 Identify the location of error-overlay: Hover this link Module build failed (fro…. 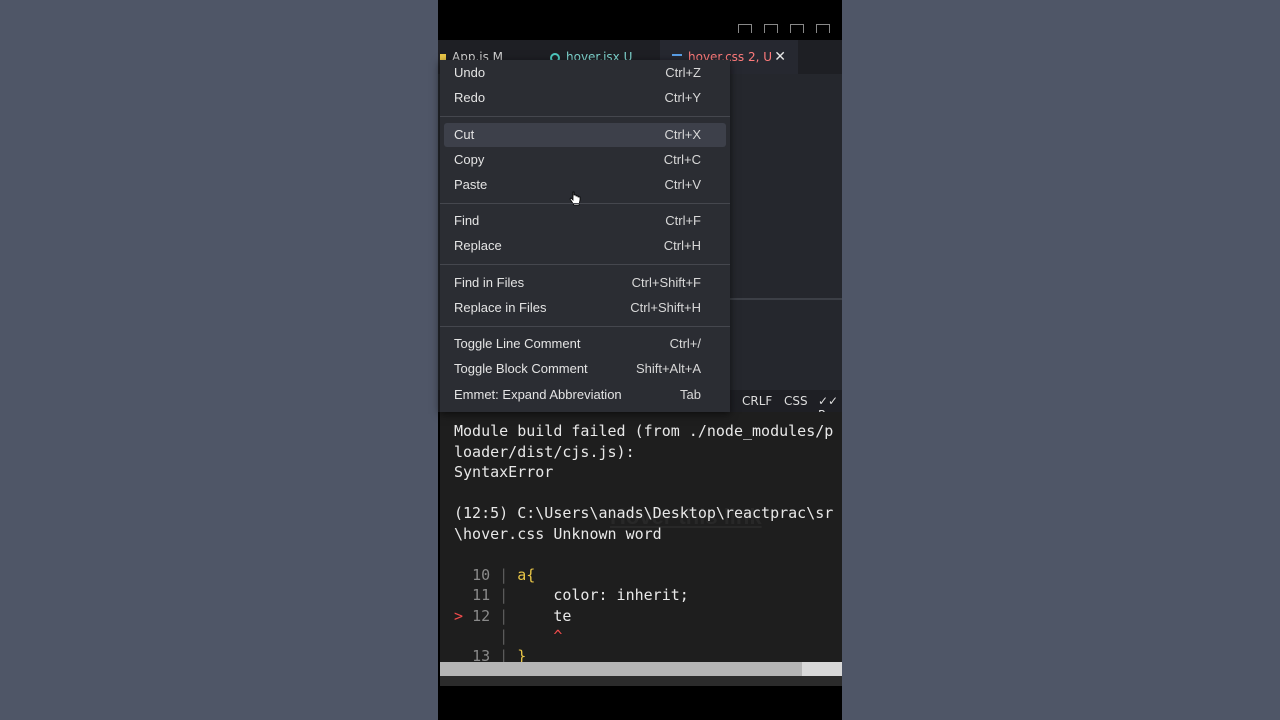
(641, 537).